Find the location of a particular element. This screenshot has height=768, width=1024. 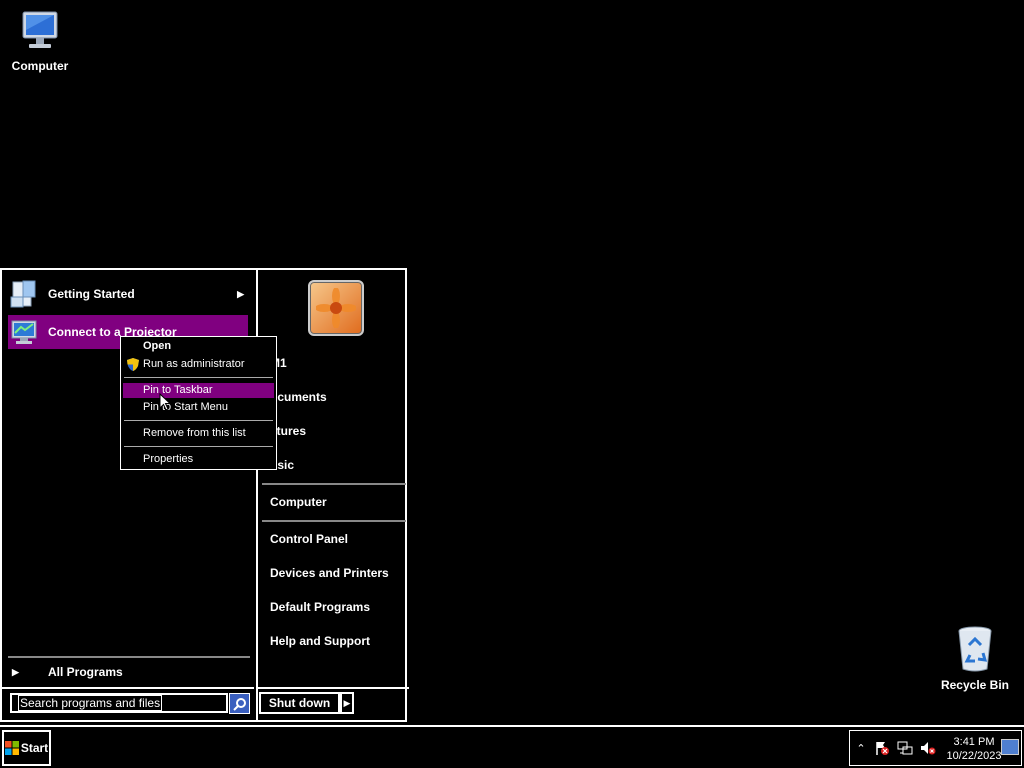

search-input: Search programs and files is located at coordinates (119, 703).